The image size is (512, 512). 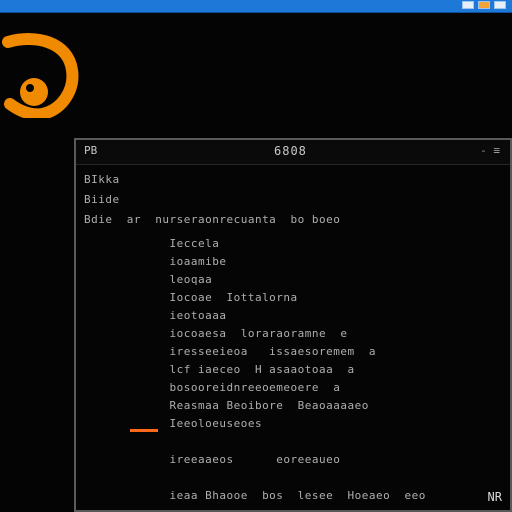 What do you see at coordinates (91, 150) in the screenshot?
I see `window-corner-label: PB` at bounding box center [91, 150].